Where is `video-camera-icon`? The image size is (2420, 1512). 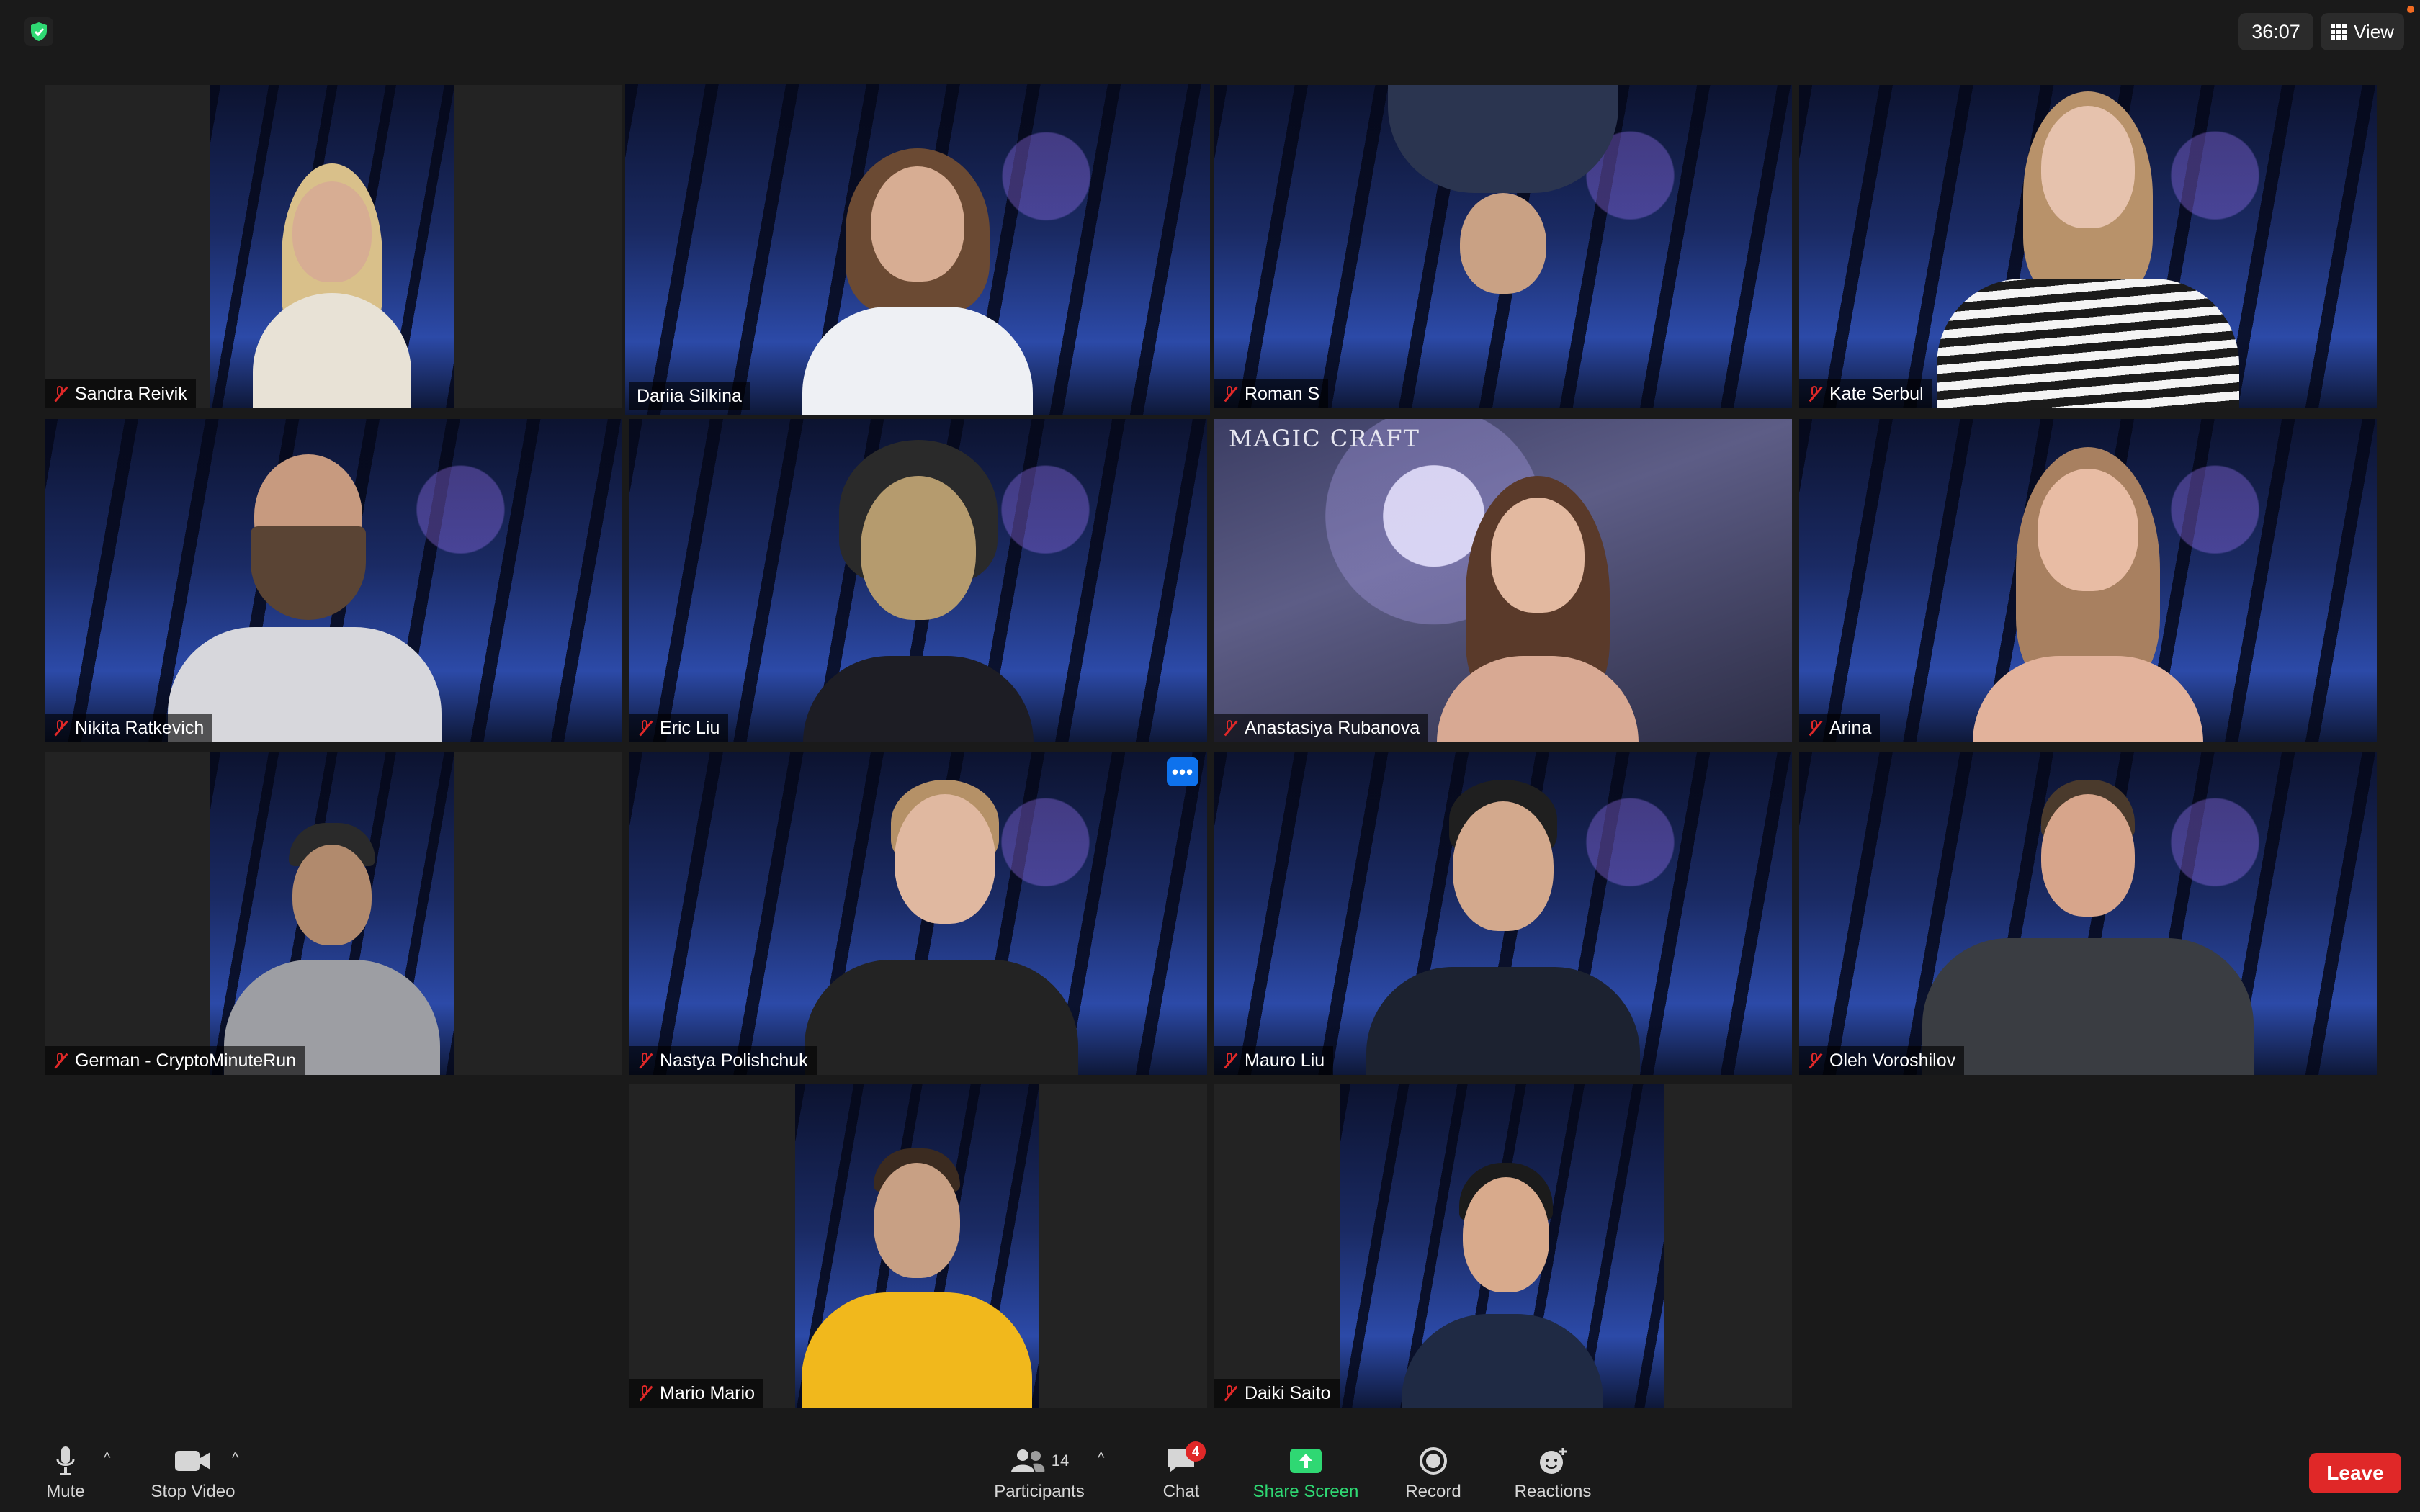
video-camera-icon is located at coordinates (193, 1460).